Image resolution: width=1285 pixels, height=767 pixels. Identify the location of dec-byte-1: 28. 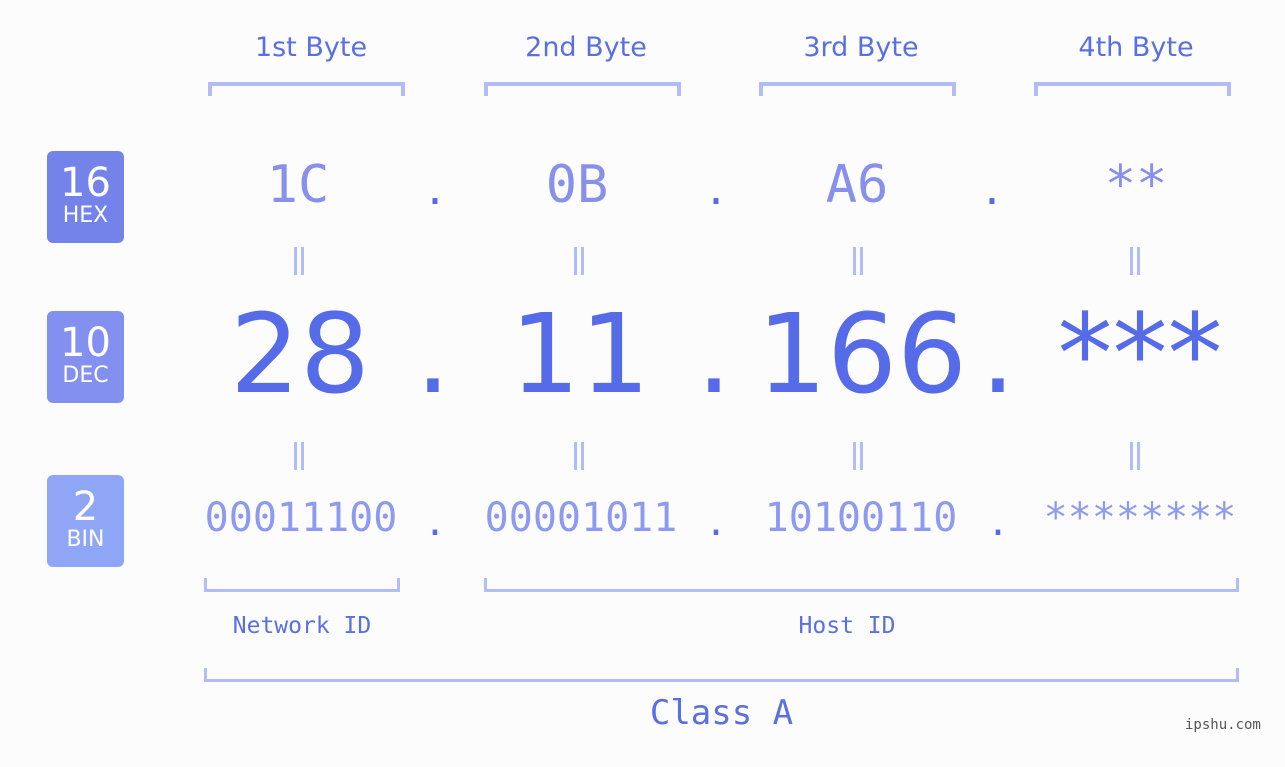
(300, 354).